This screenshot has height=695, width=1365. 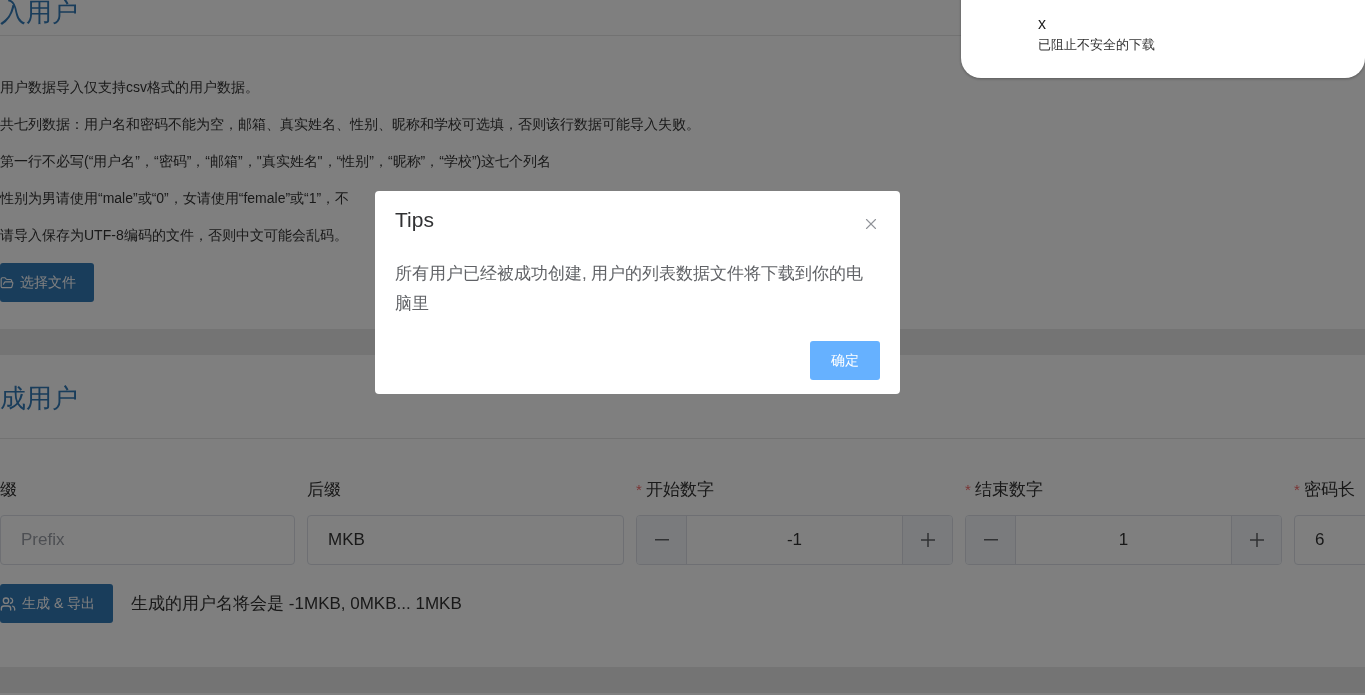 I want to click on instruction-text: 请导入保存为UTF-8编码的文件，否则中文可能会乱码。, so click(x=174, y=235).